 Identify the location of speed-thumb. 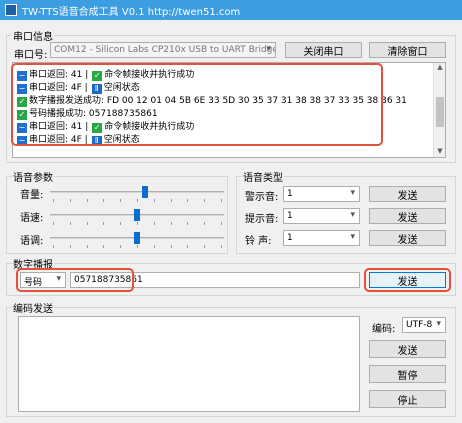
(137, 215).